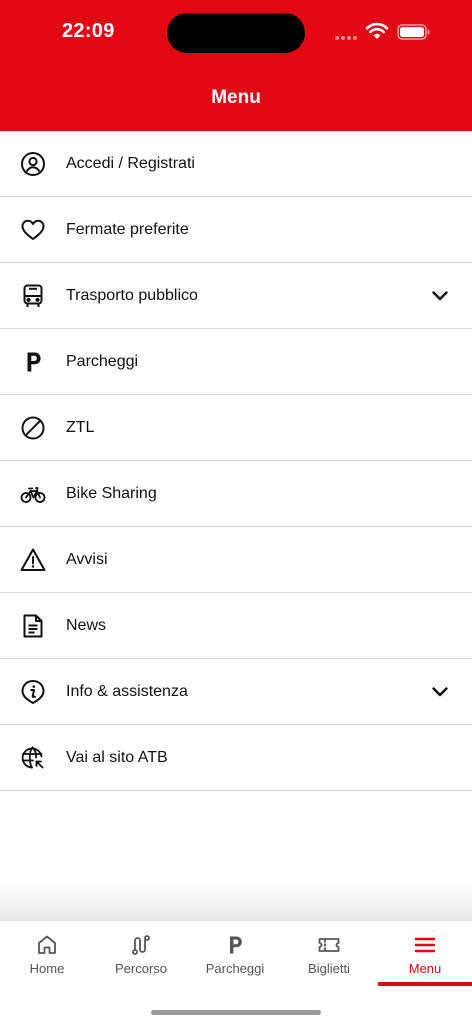  Describe the element at coordinates (127, 691) in the screenshot. I see `menu-item-label: Info & assistenza` at that location.